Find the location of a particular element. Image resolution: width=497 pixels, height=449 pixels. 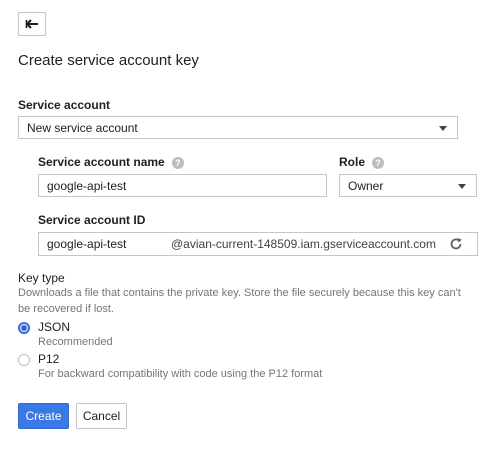

role-label: Role? is located at coordinates (362, 162).